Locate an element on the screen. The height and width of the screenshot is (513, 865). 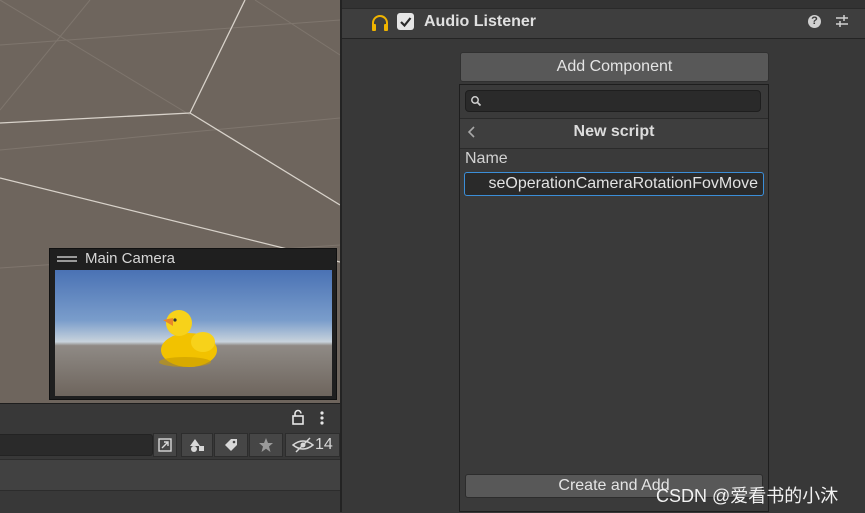
lock-icon is located at coordinates (298, 417).